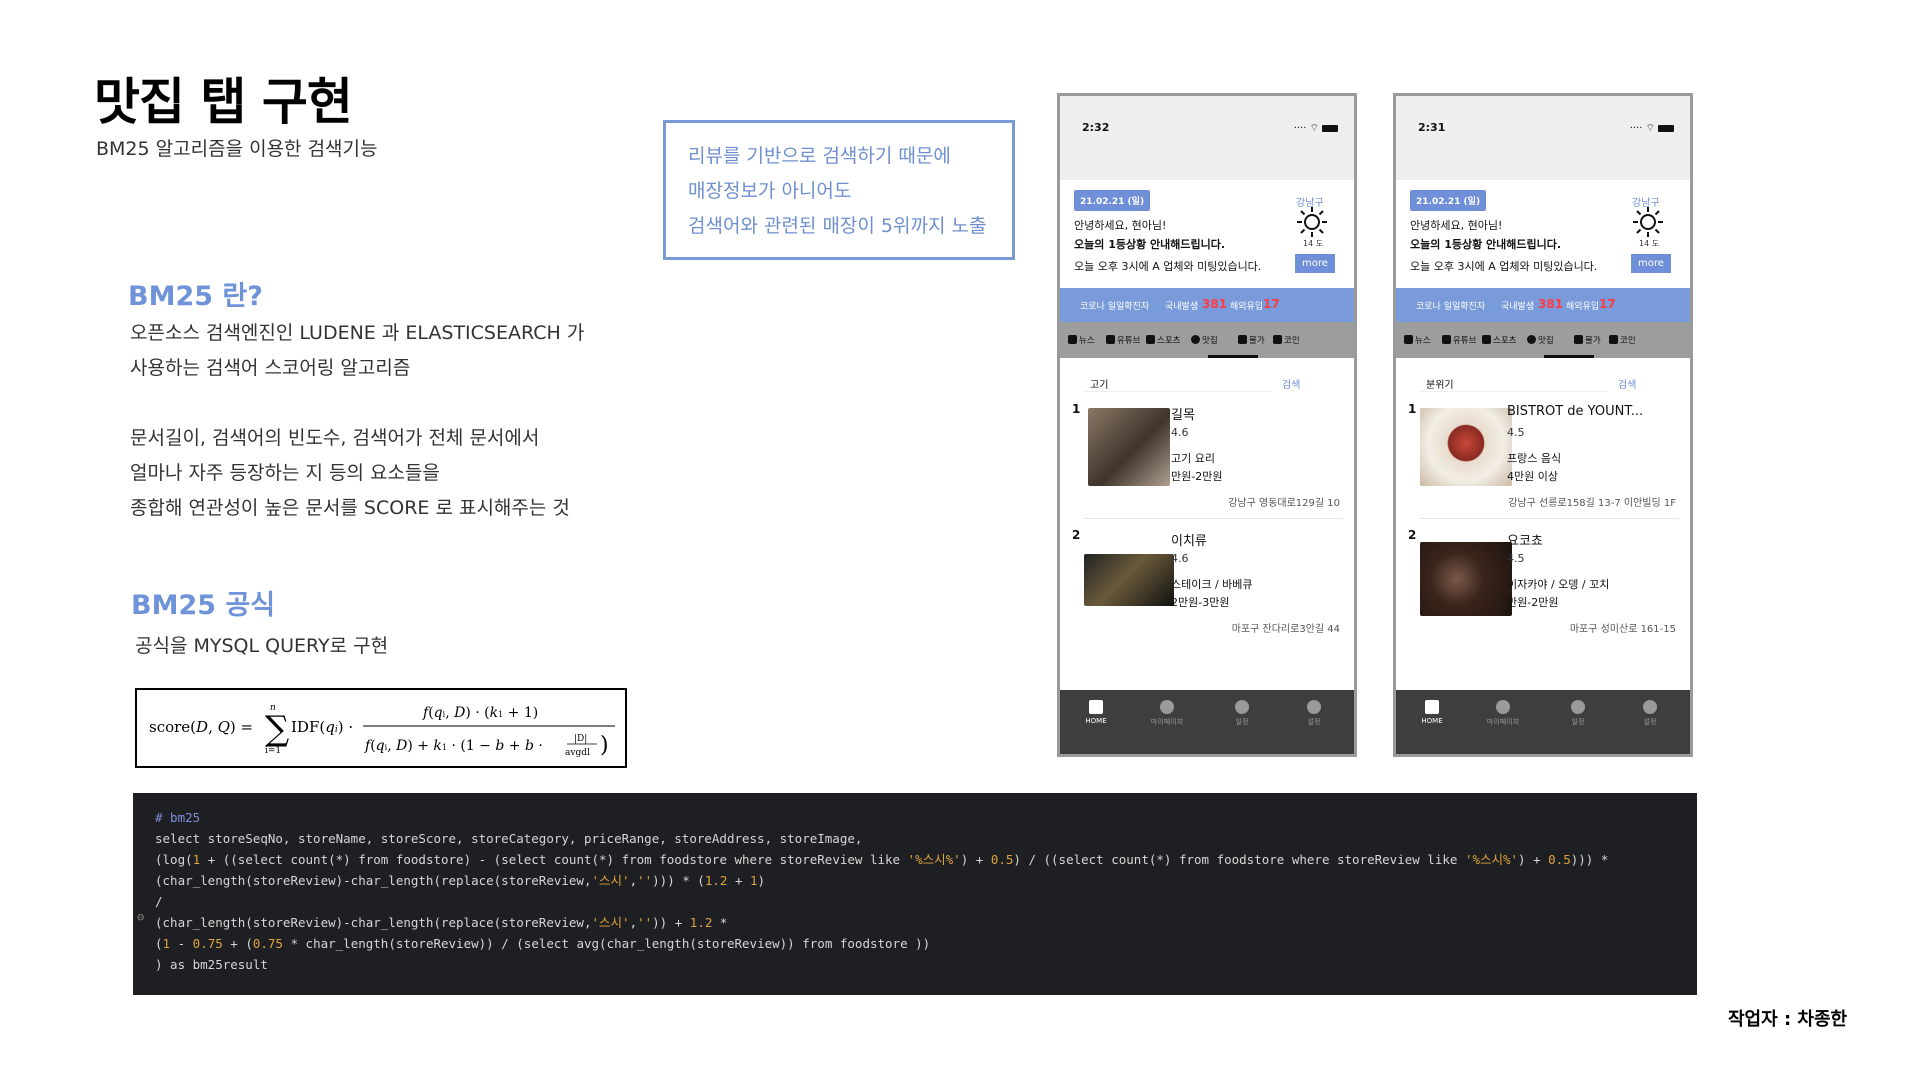 This screenshot has width=1920, height=1080. I want to click on category-tabs: 뉴스 유튜브 스포츠 맛집 물가 코인, so click(1207, 340).